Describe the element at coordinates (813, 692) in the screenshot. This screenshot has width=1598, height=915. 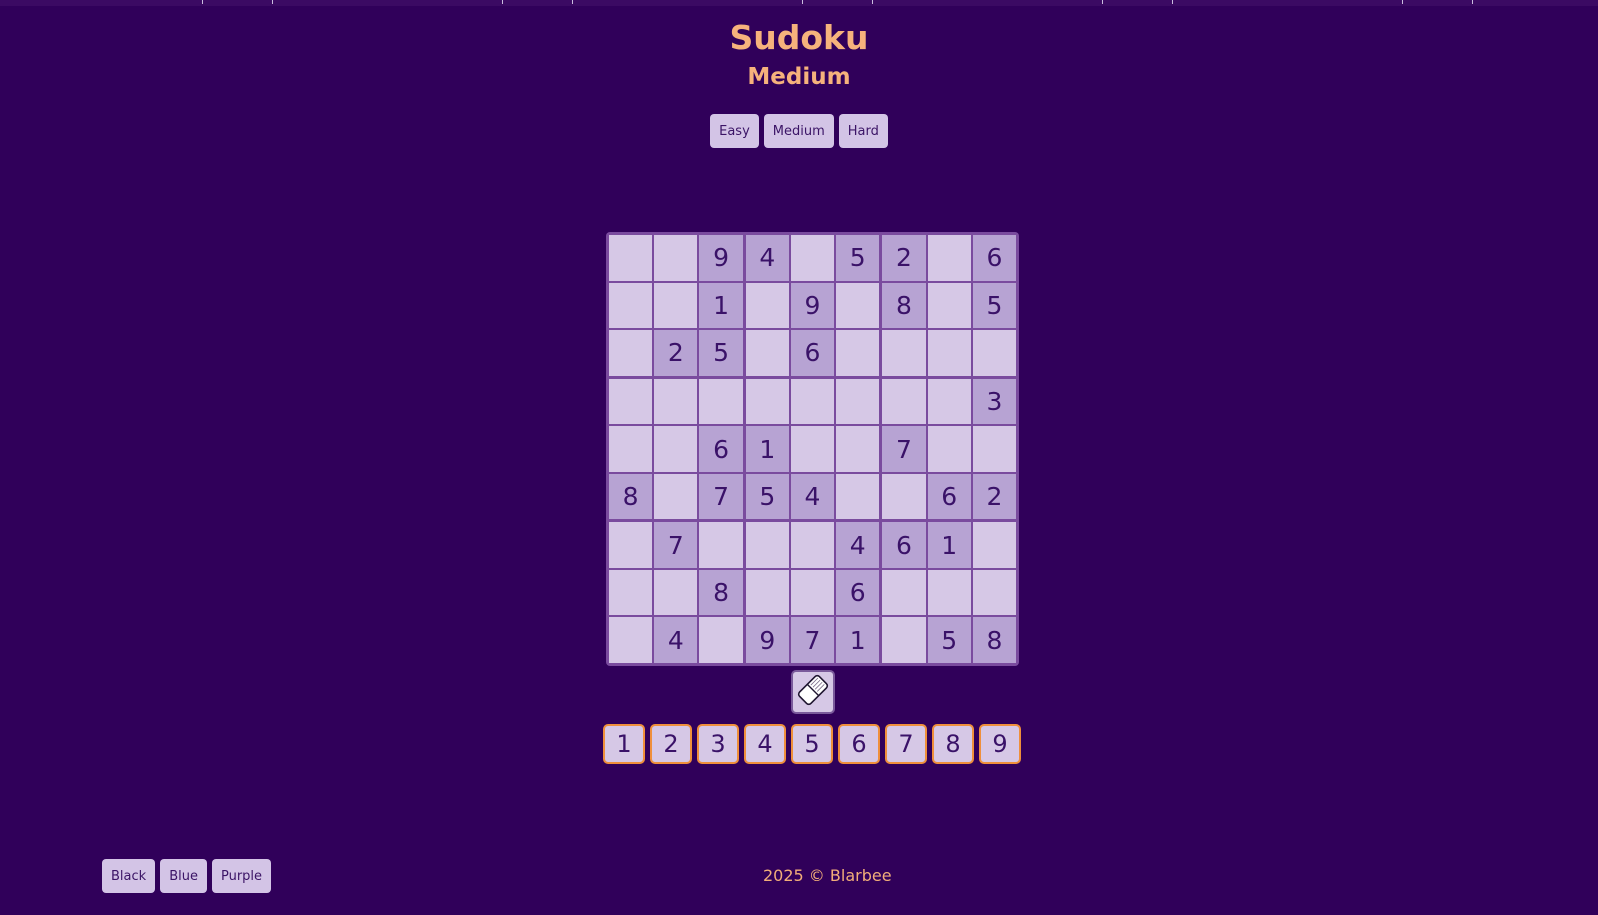
I see `erase-button` at that location.